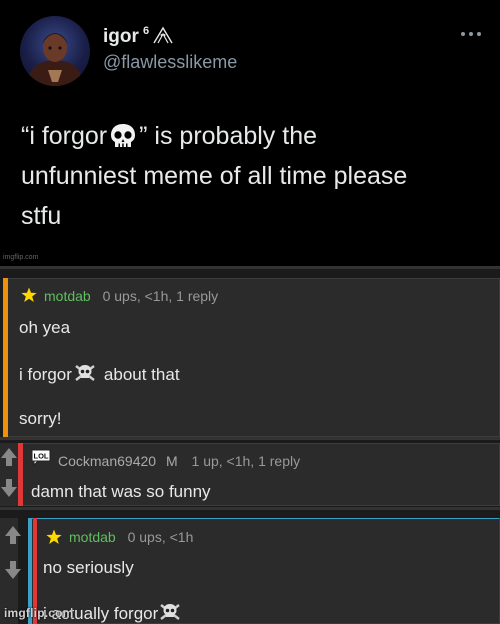  Describe the element at coordinates (246, 461) in the screenshot. I see `comment-2-meta: 1 up, <1h, 1 reply` at that location.